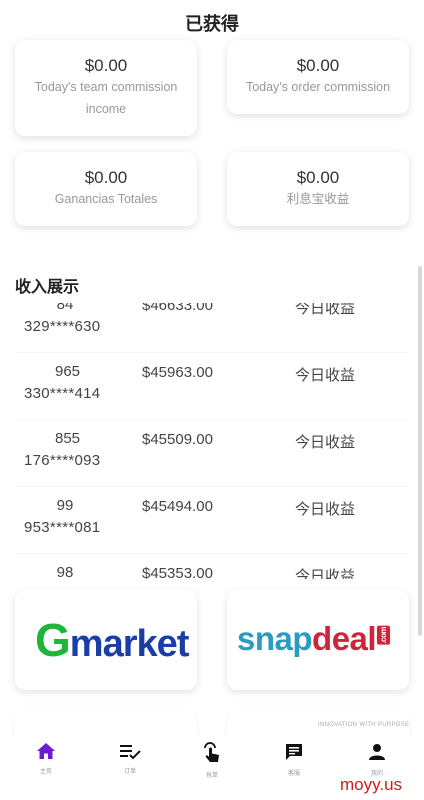 This screenshot has width=424, height=800. I want to click on tab-home: 主页, so click(46, 758).